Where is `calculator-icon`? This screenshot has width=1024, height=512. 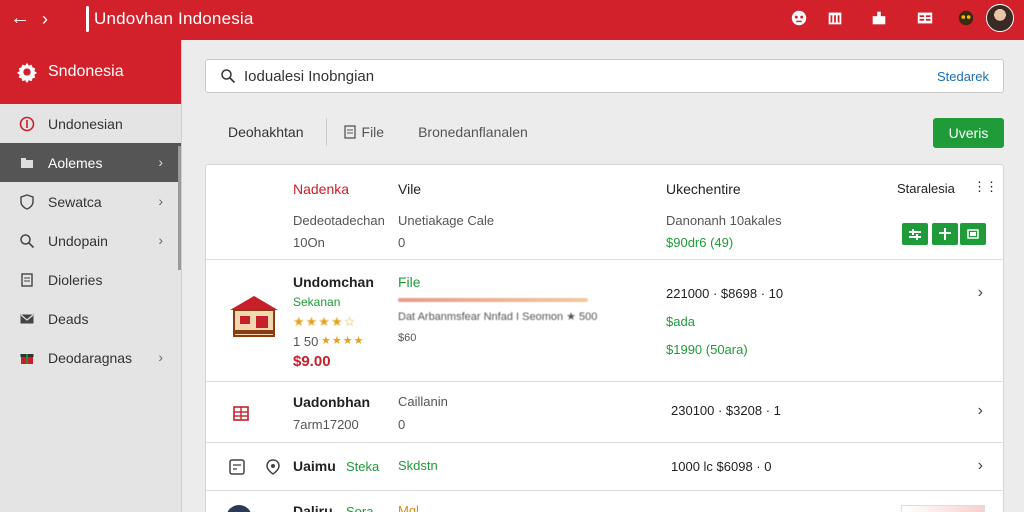 calculator-icon is located at coordinates (237, 467).